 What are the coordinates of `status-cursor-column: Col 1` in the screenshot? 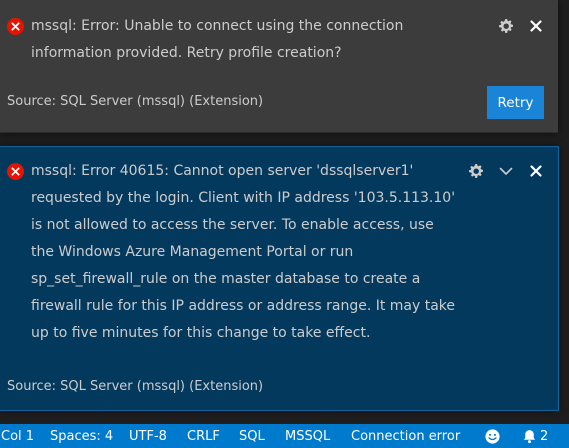 It's located at (17, 436).